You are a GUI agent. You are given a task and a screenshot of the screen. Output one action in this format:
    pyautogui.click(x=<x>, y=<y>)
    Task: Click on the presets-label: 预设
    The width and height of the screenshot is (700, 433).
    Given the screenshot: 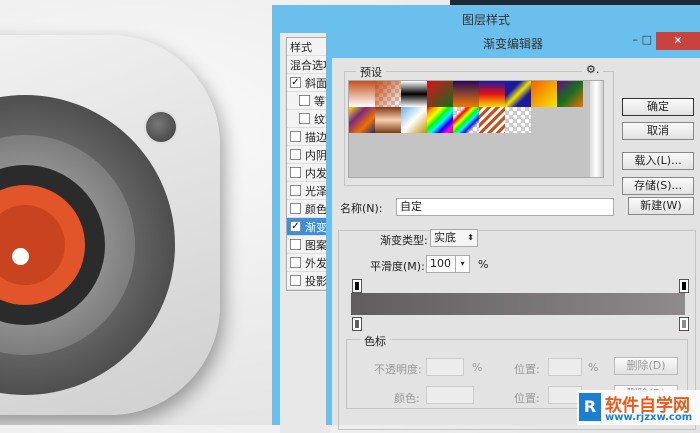 What is the action you would take?
    pyautogui.click(x=371, y=72)
    